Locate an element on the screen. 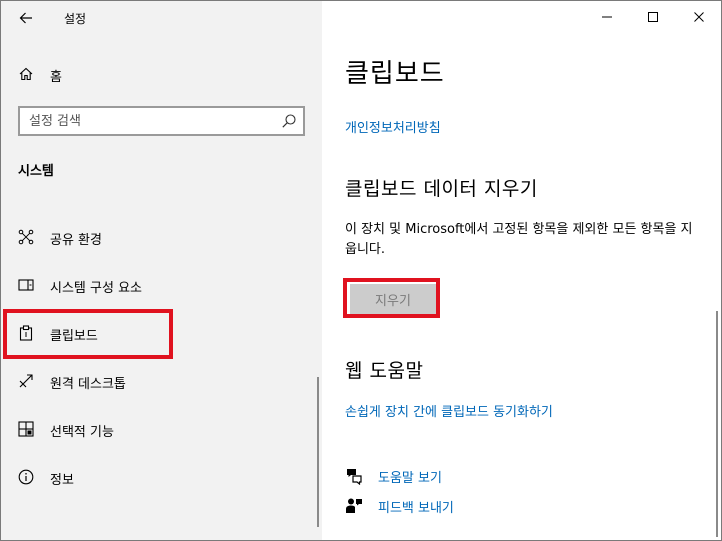  sidebar-item-label: 공유 환경 is located at coordinates (76, 240).